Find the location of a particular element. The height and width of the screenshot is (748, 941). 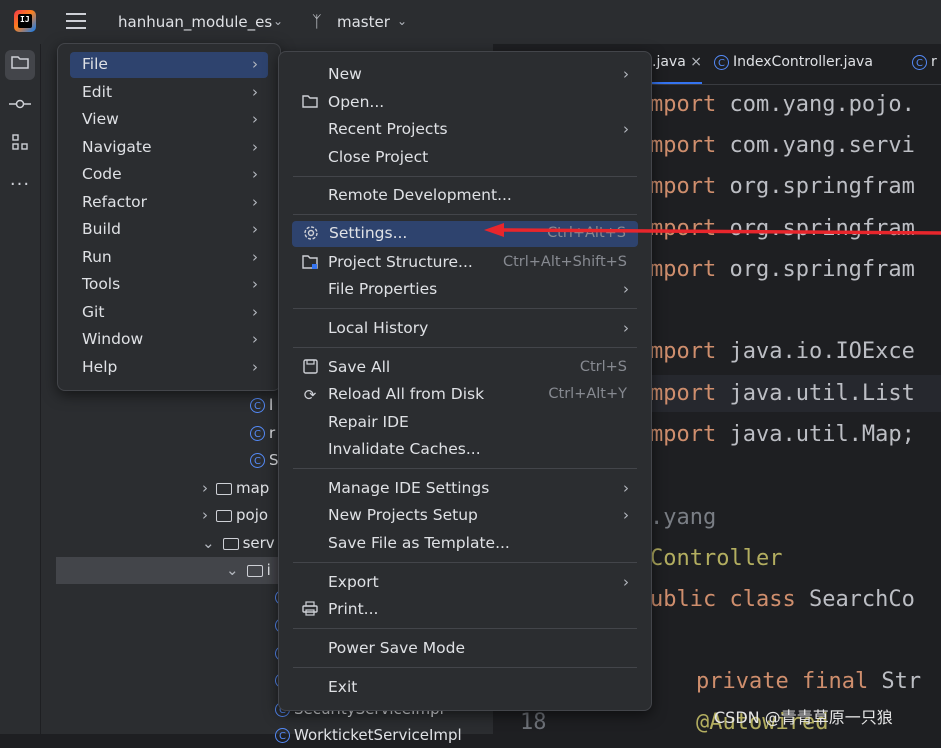

code-line: Controller is located at coordinates (716, 558).